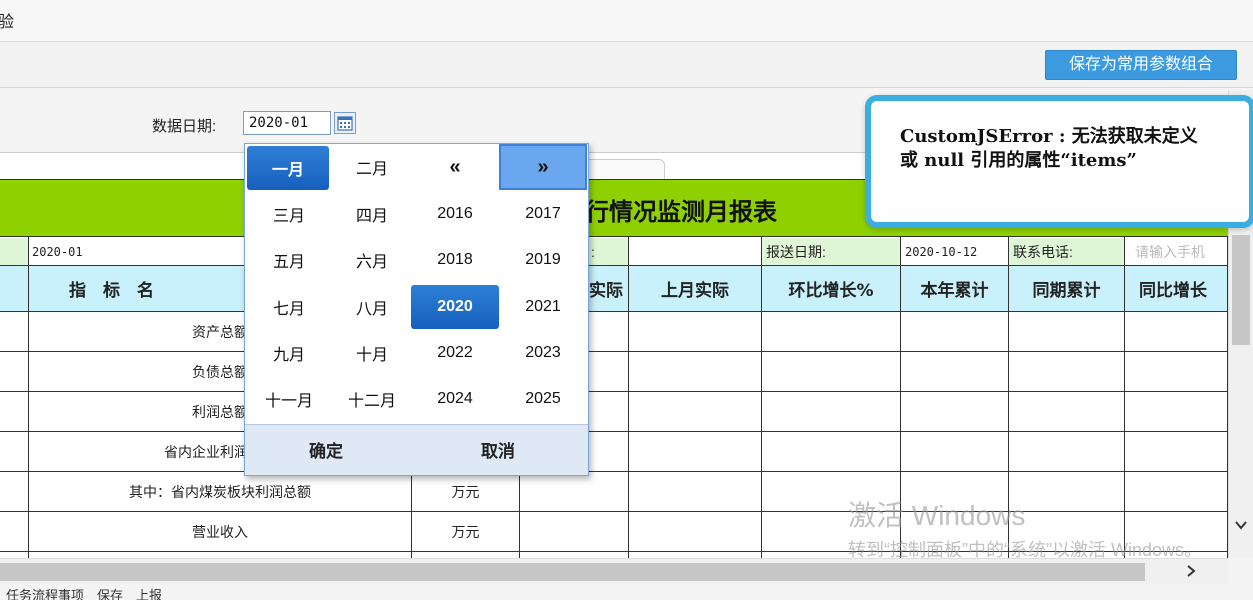  Describe the element at coordinates (1191, 571) in the screenshot. I see `chevron-right-icon` at that location.